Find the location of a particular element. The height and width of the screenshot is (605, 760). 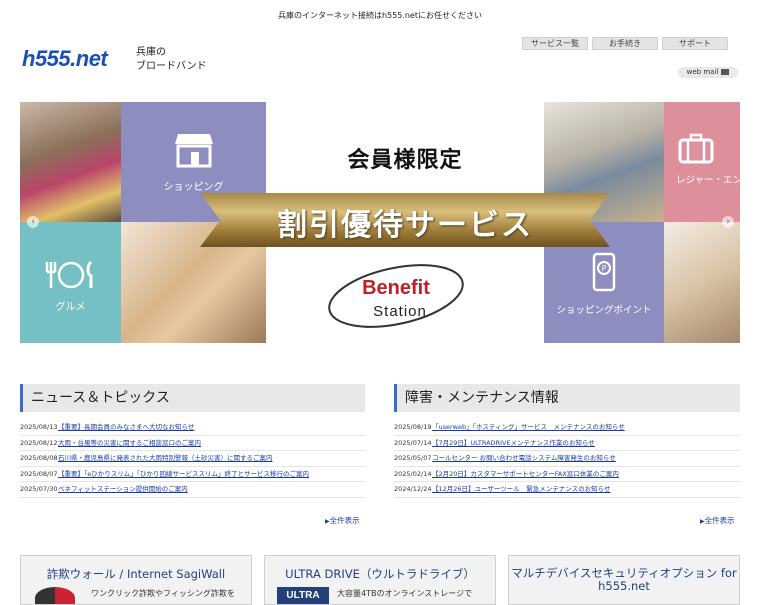

maintenance-link: 【2月20日】カスタマーサポートセンターFAX窓口休業のご案内 is located at coordinates (525, 474).